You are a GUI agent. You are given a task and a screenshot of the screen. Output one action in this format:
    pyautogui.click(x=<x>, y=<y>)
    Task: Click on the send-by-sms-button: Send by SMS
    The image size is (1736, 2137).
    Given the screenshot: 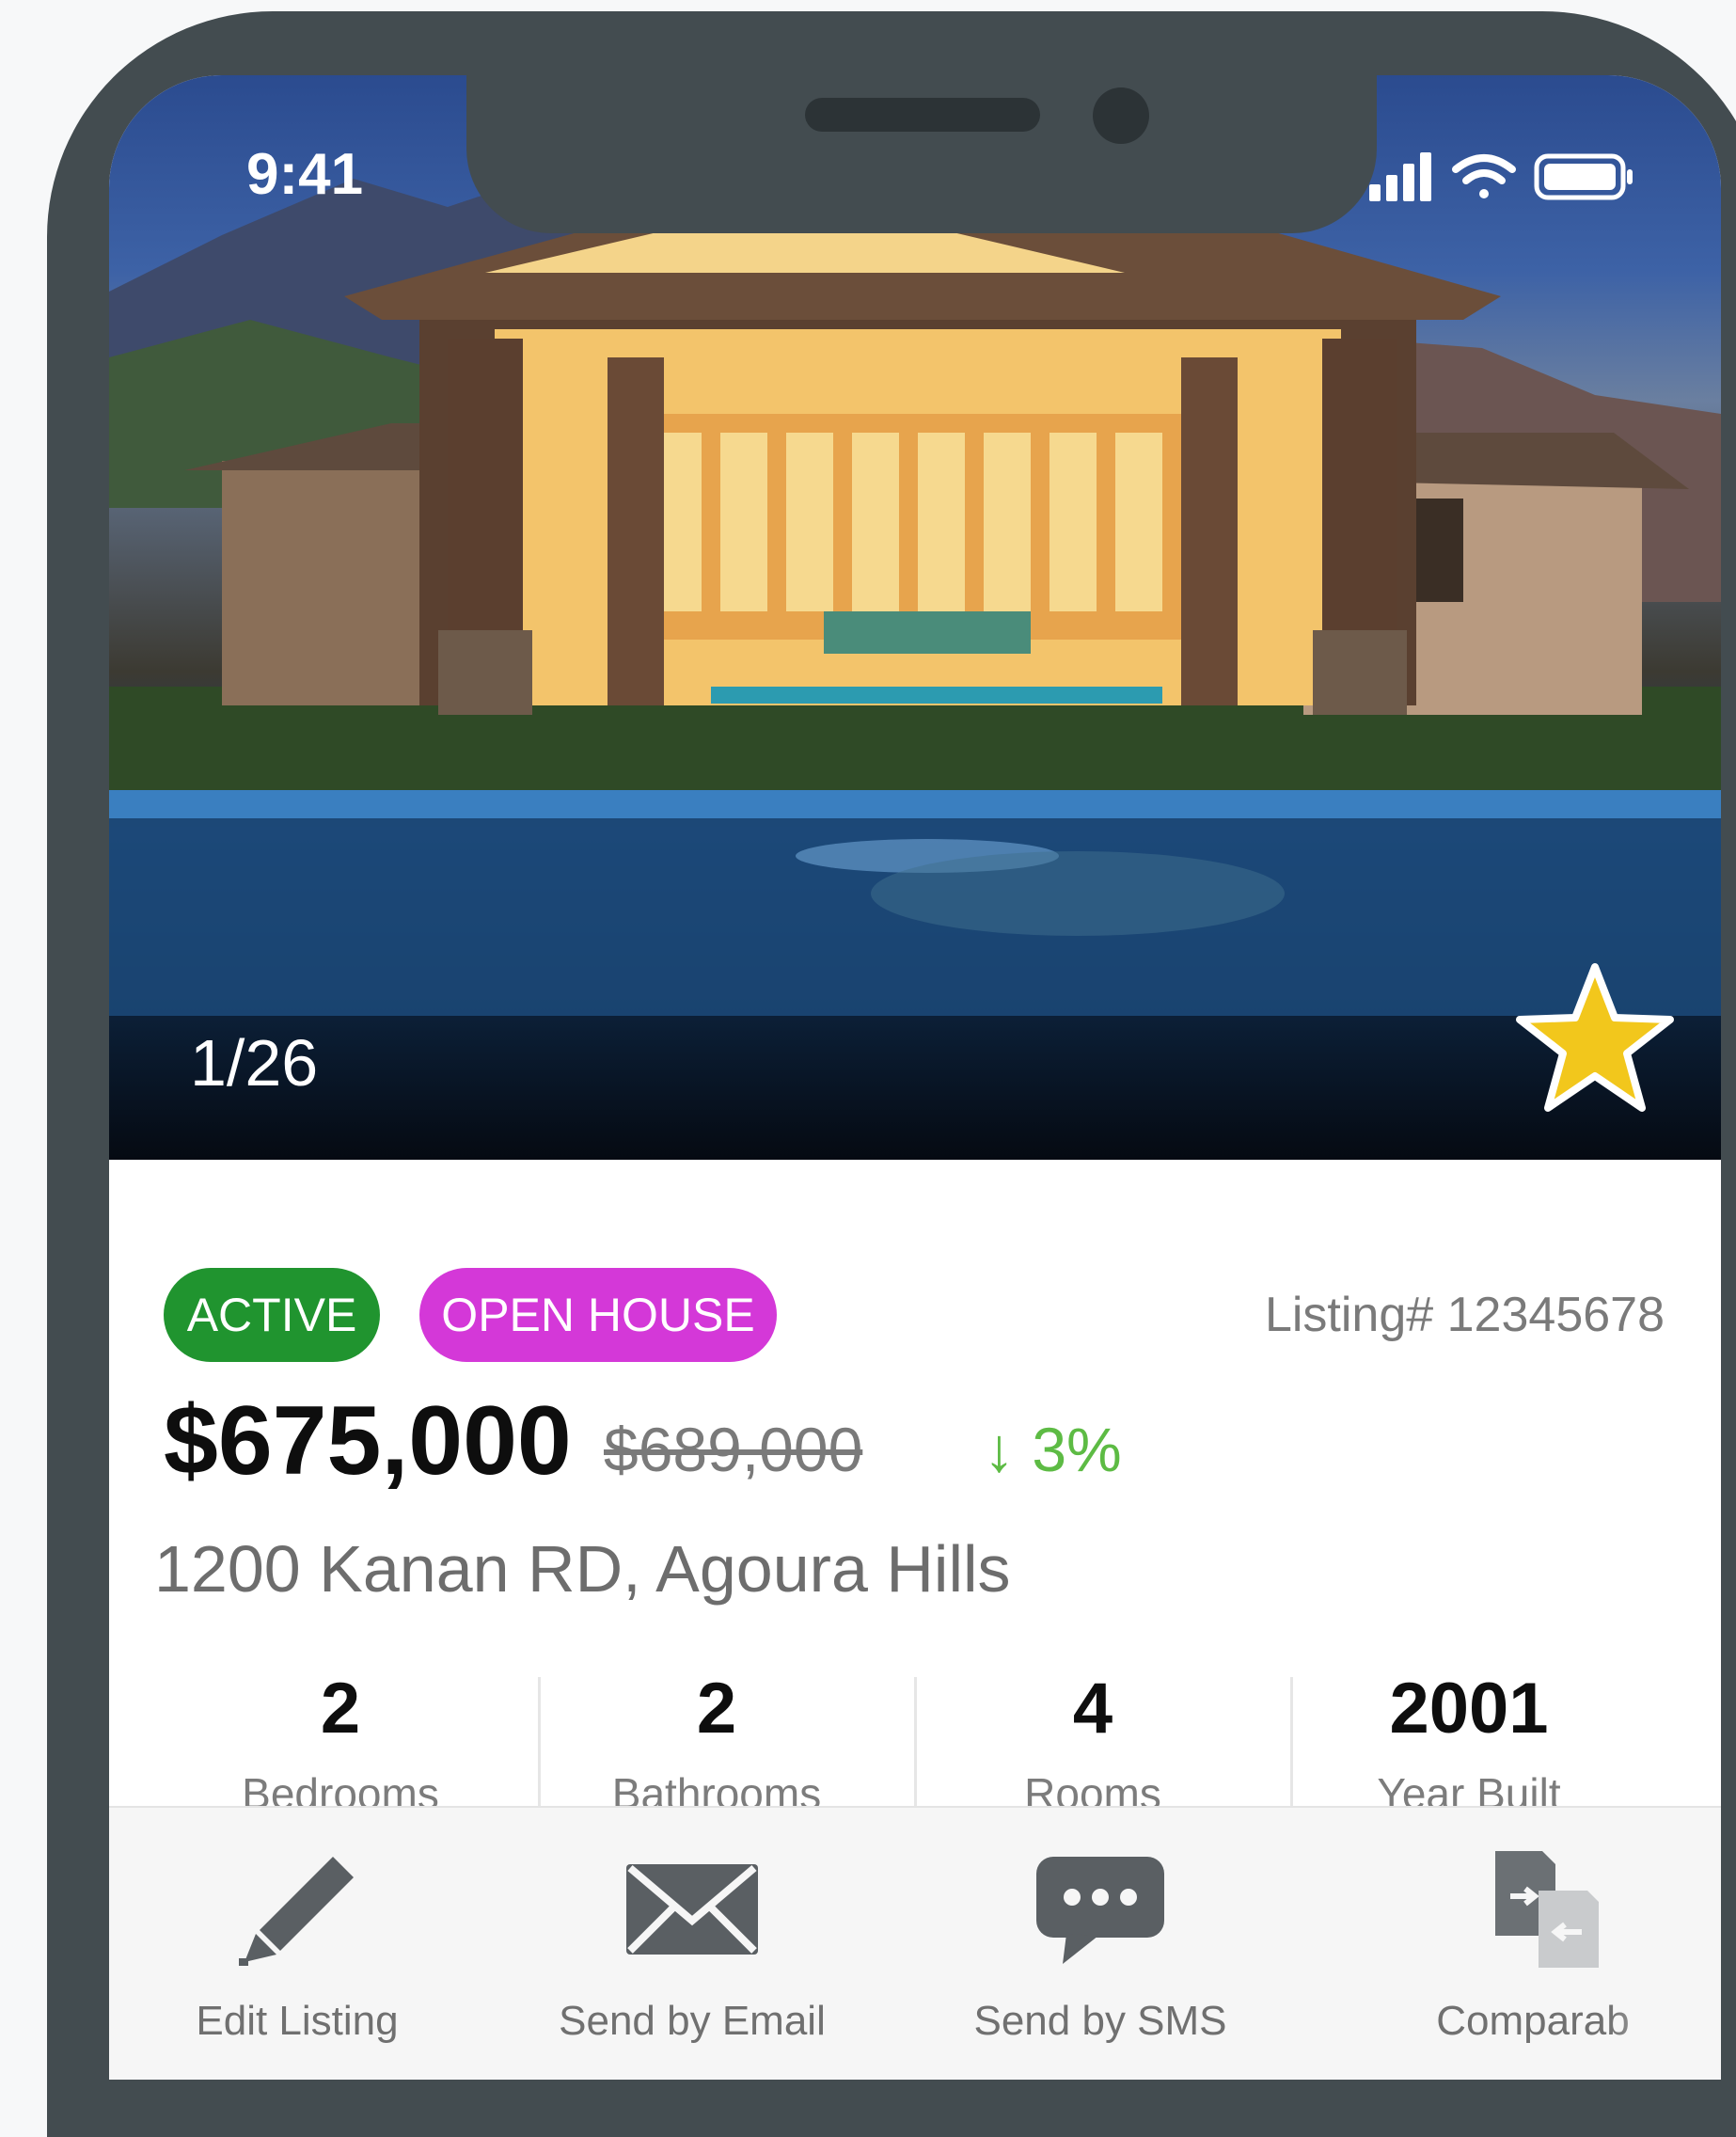 What is the action you would take?
    pyautogui.click(x=1100, y=1944)
    